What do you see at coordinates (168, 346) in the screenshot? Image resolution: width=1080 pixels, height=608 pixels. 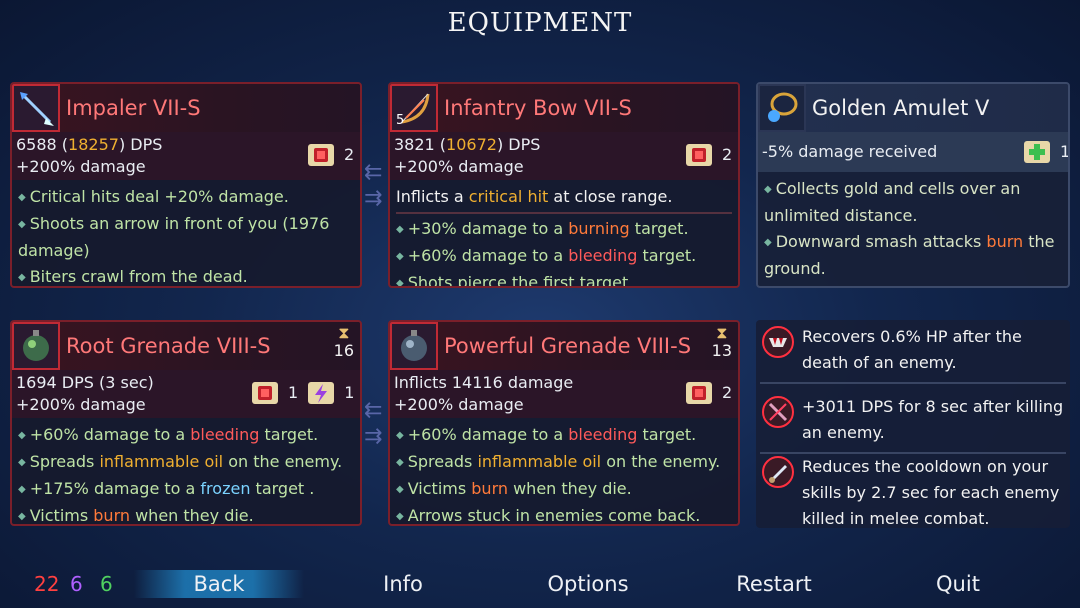 I see `skill-name: Root Grenade VIII-S` at bounding box center [168, 346].